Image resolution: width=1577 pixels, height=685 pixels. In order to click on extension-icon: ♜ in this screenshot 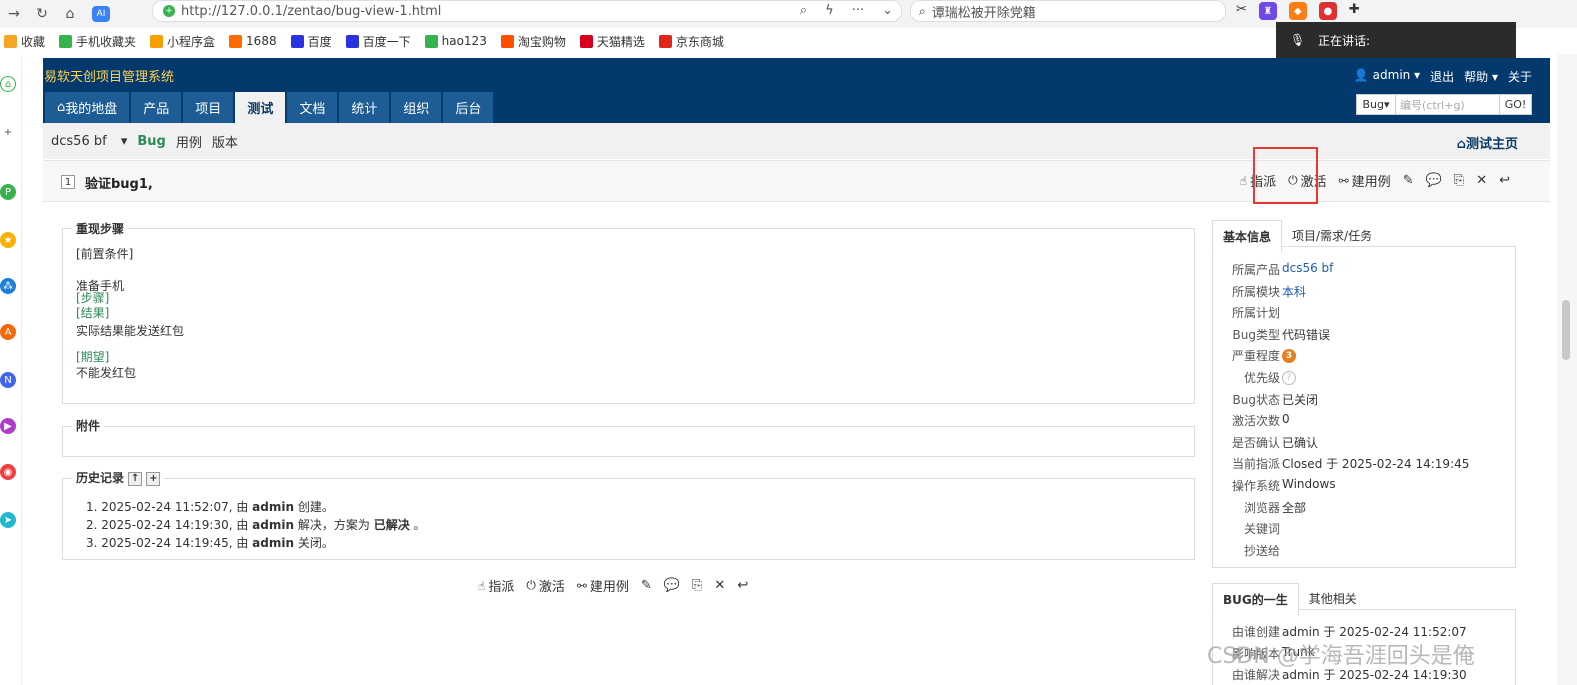, I will do `click(1267, 11)`.